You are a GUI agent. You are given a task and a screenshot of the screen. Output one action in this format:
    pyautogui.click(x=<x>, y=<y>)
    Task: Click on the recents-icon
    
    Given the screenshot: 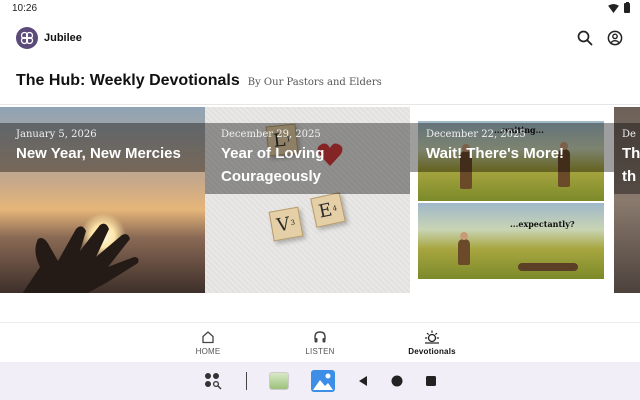 What is the action you would take?
    pyautogui.click(x=431, y=381)
    